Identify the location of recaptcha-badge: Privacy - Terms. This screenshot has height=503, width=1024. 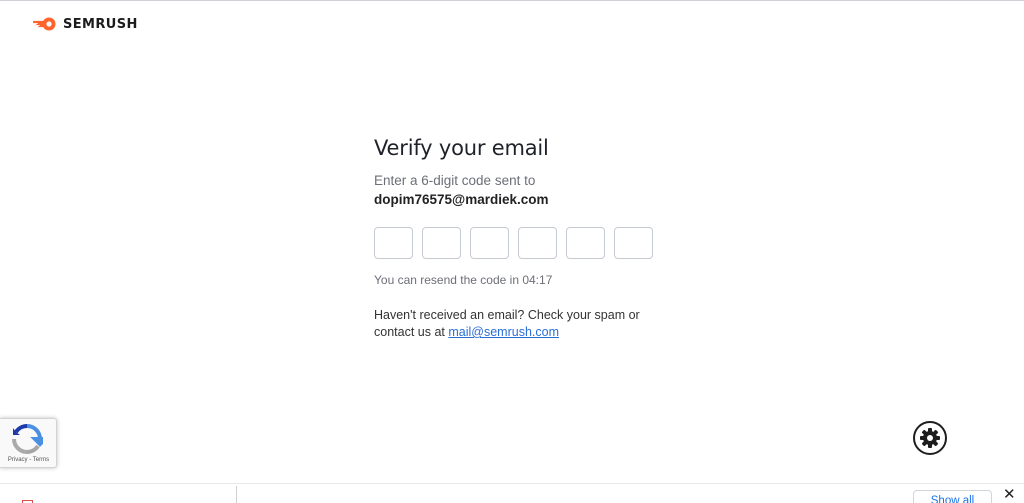
(28, 443).